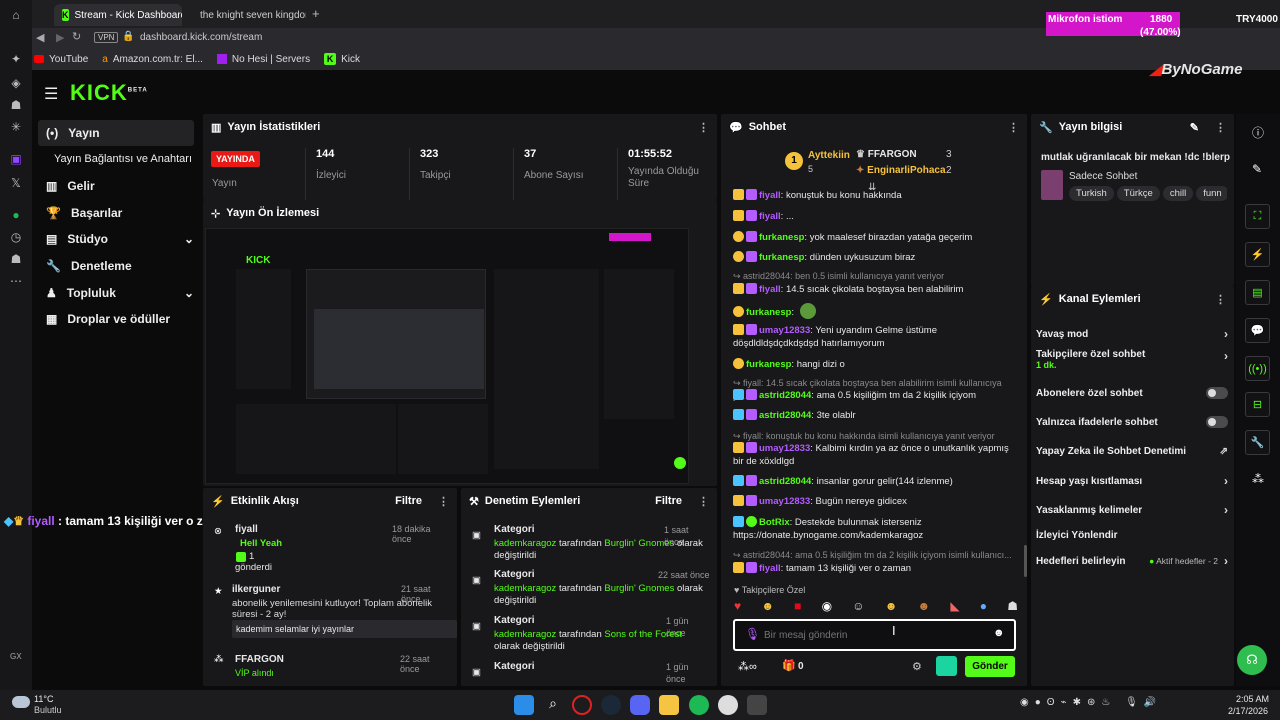  Describe the element at coordinates (611, 705) in the screenshot. I see `steam-icon` at that location.